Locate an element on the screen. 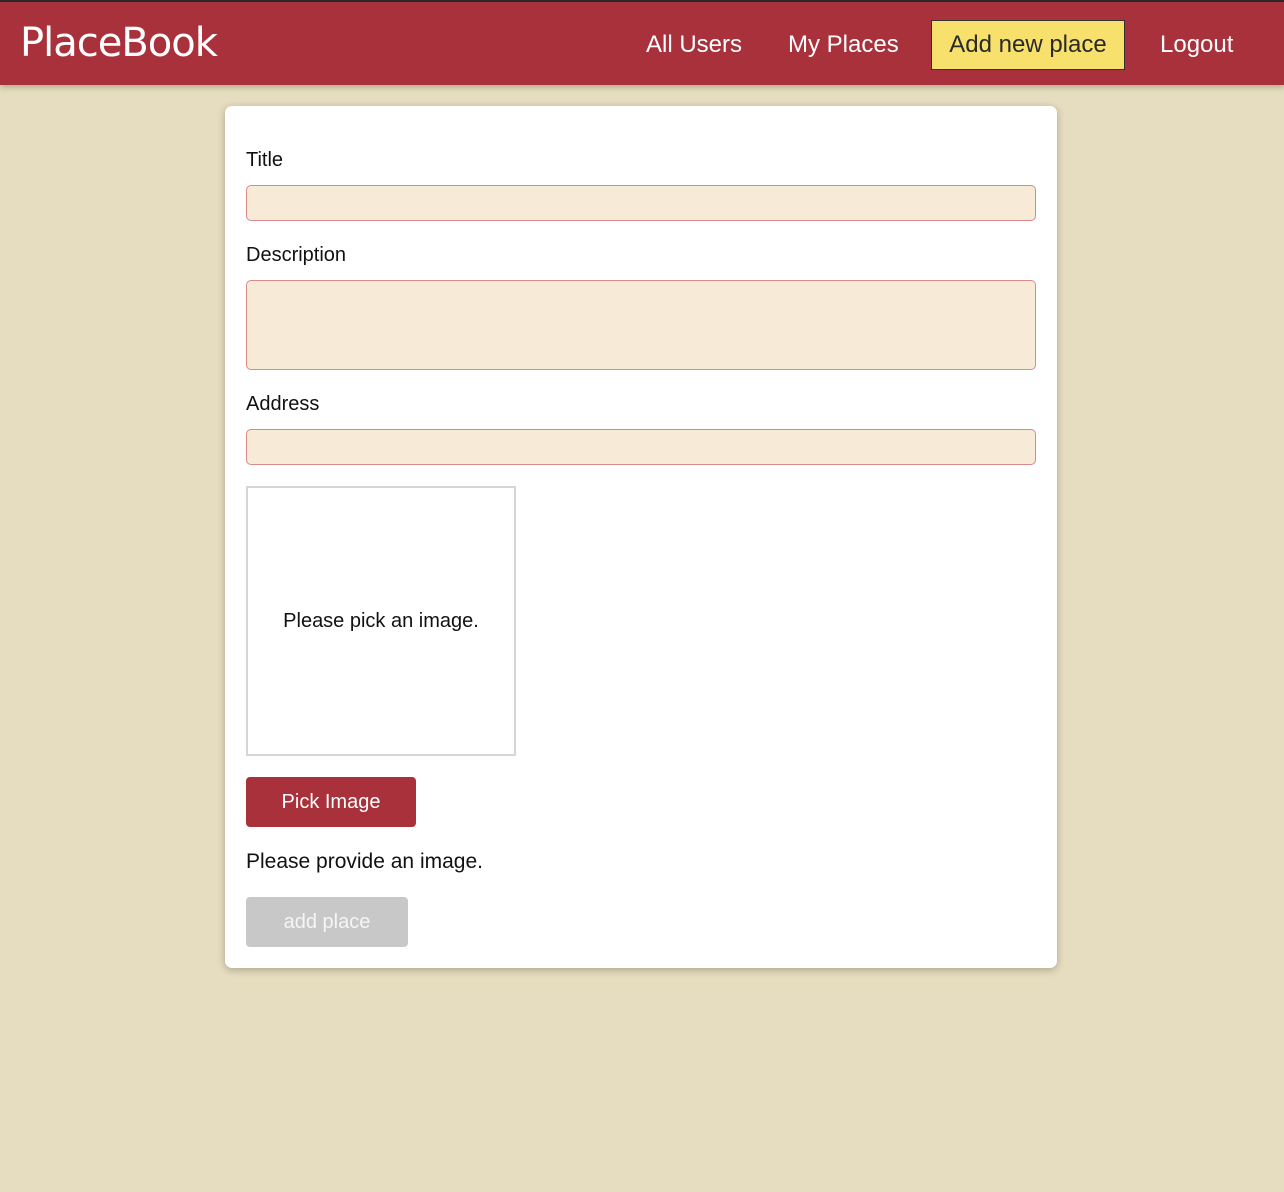  description-textarea is located at coordinates (641, 325).